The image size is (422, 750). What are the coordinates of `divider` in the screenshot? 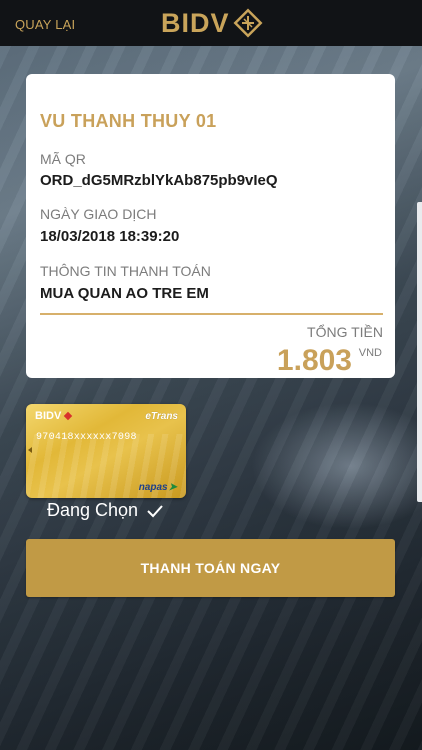 It's located at (211, 314).